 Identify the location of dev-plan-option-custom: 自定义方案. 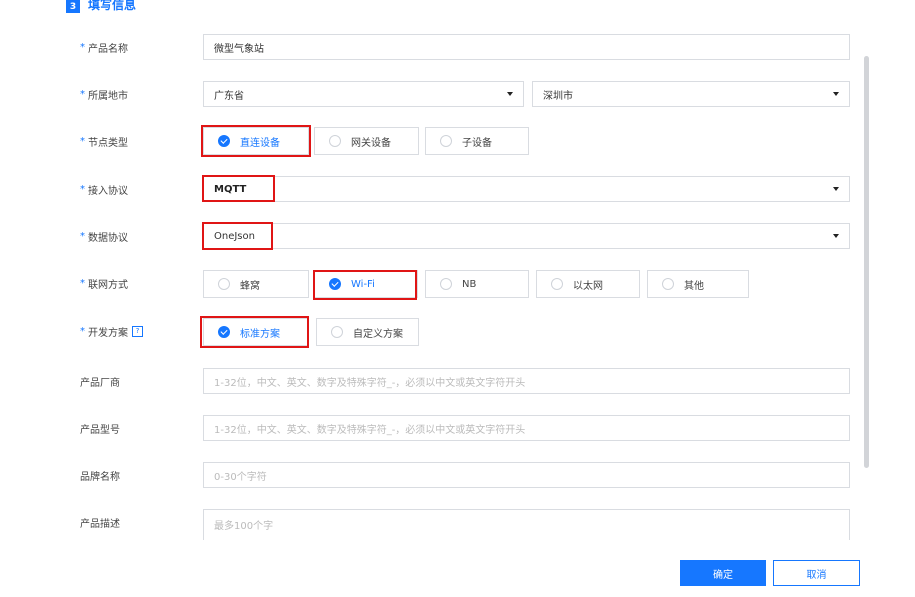
(367, 332).